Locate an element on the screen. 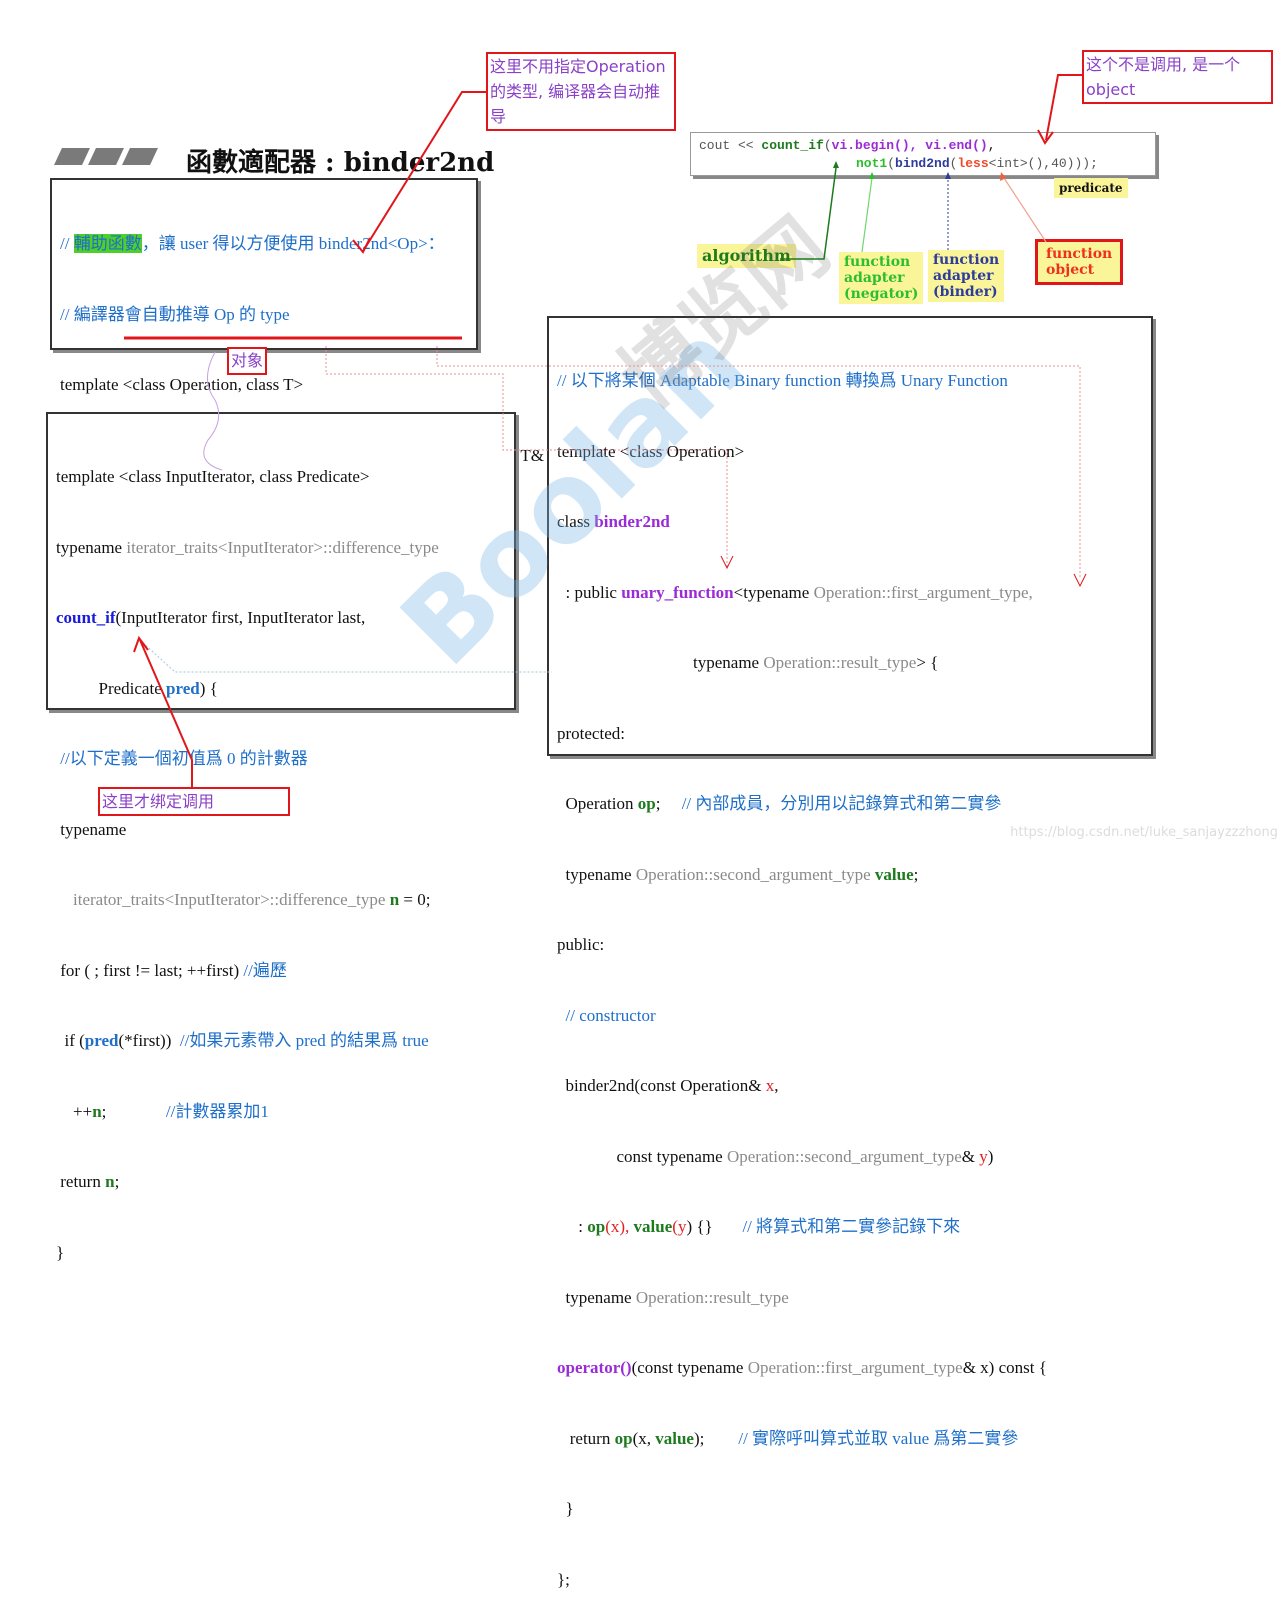  source-url: https://blog.csdn.net/luke_sanjayzzzhong is located at coordinates (1144, 832).